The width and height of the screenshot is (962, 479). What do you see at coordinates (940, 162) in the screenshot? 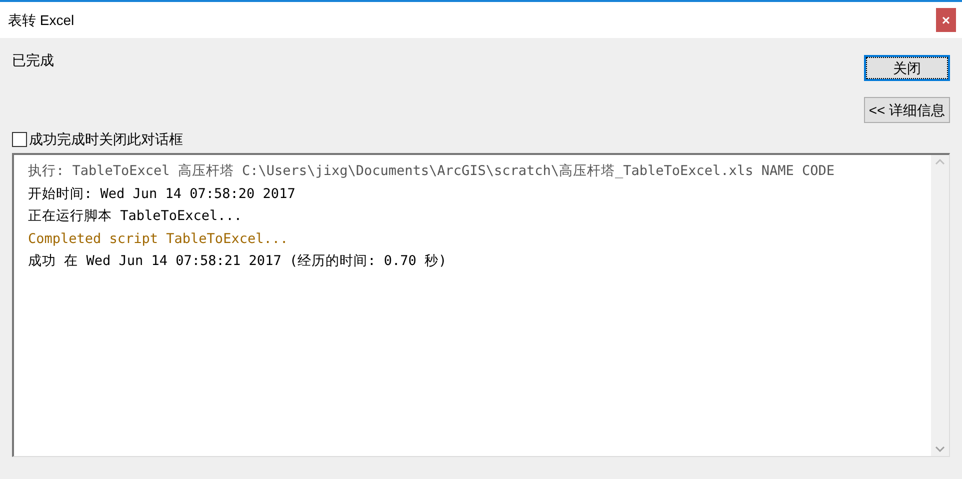
I see `scroll-up-icon` at bounding box center [940, 162].